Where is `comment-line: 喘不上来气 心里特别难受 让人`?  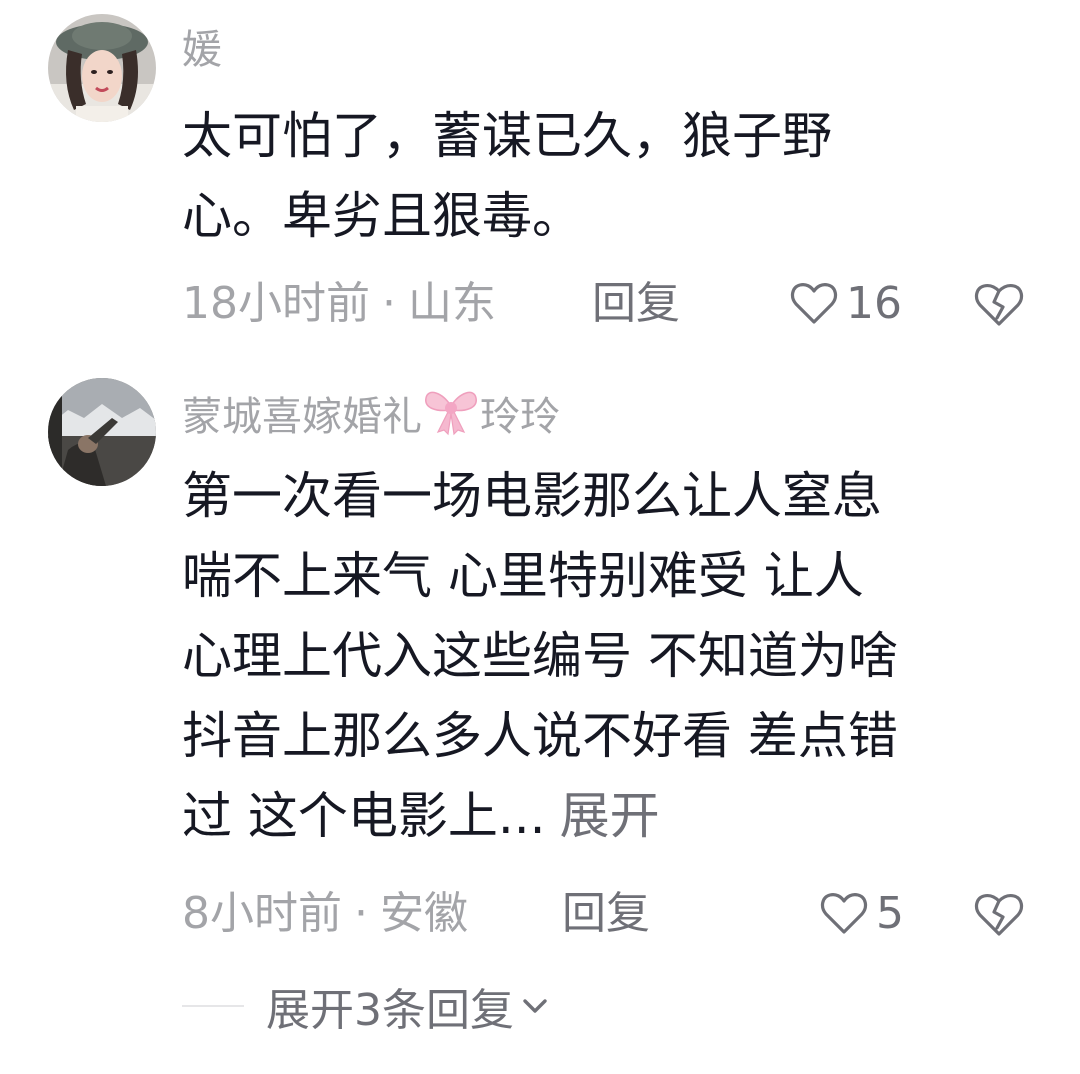
comment-line: 喘不上来气 心里特别难受 让人 is located at coordinates (523, 576).